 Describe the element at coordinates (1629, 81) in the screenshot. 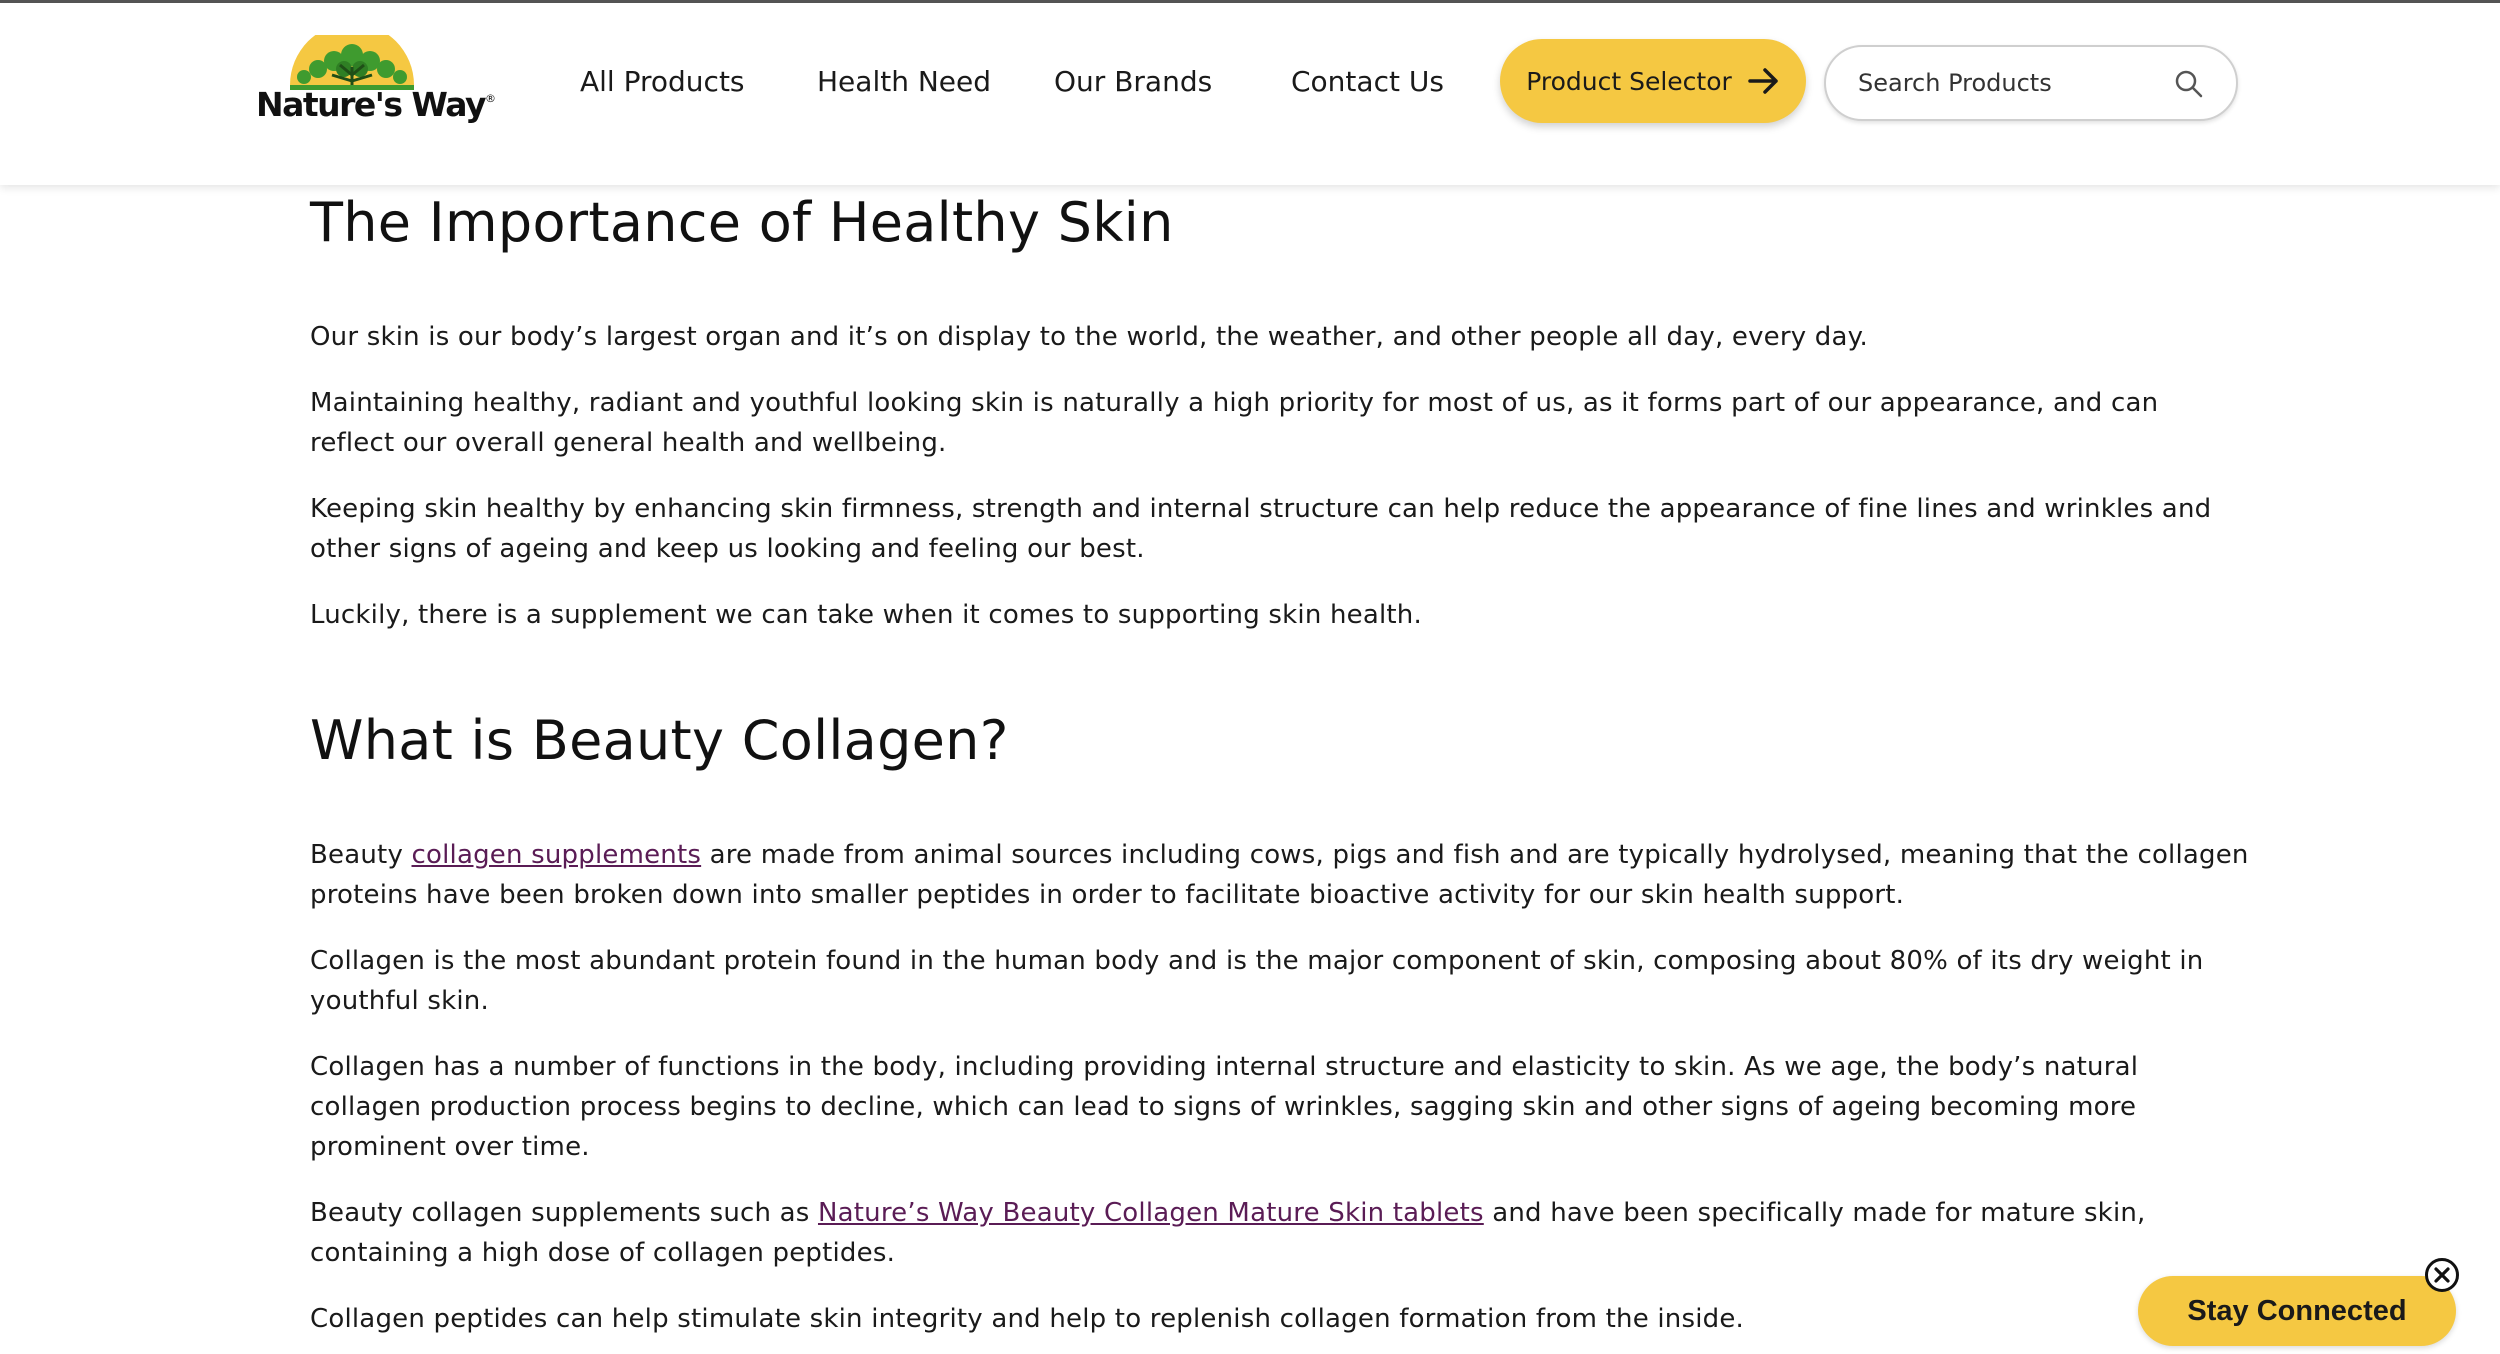

I see `product-selector-label: Product Selector` at that location.